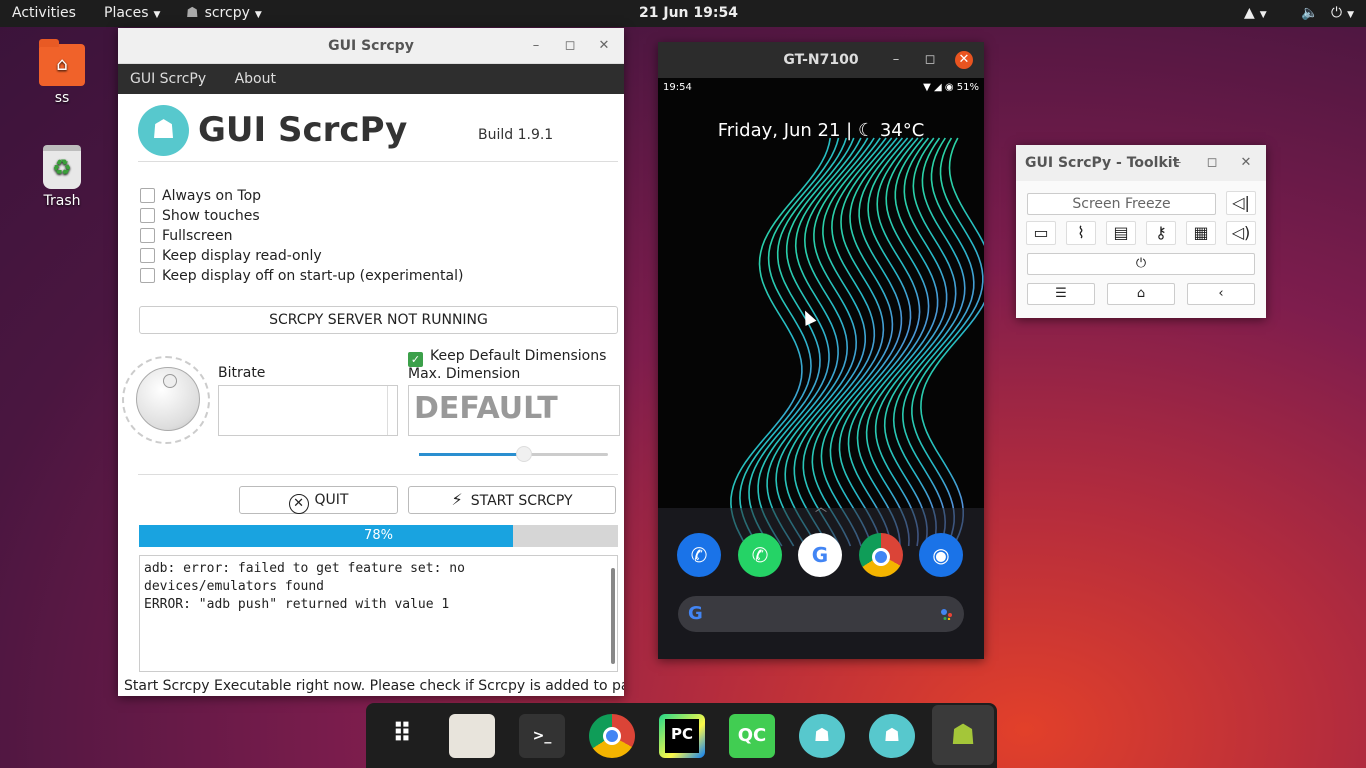  I want to click on pycharm-icon: PC, so click(682, 736).